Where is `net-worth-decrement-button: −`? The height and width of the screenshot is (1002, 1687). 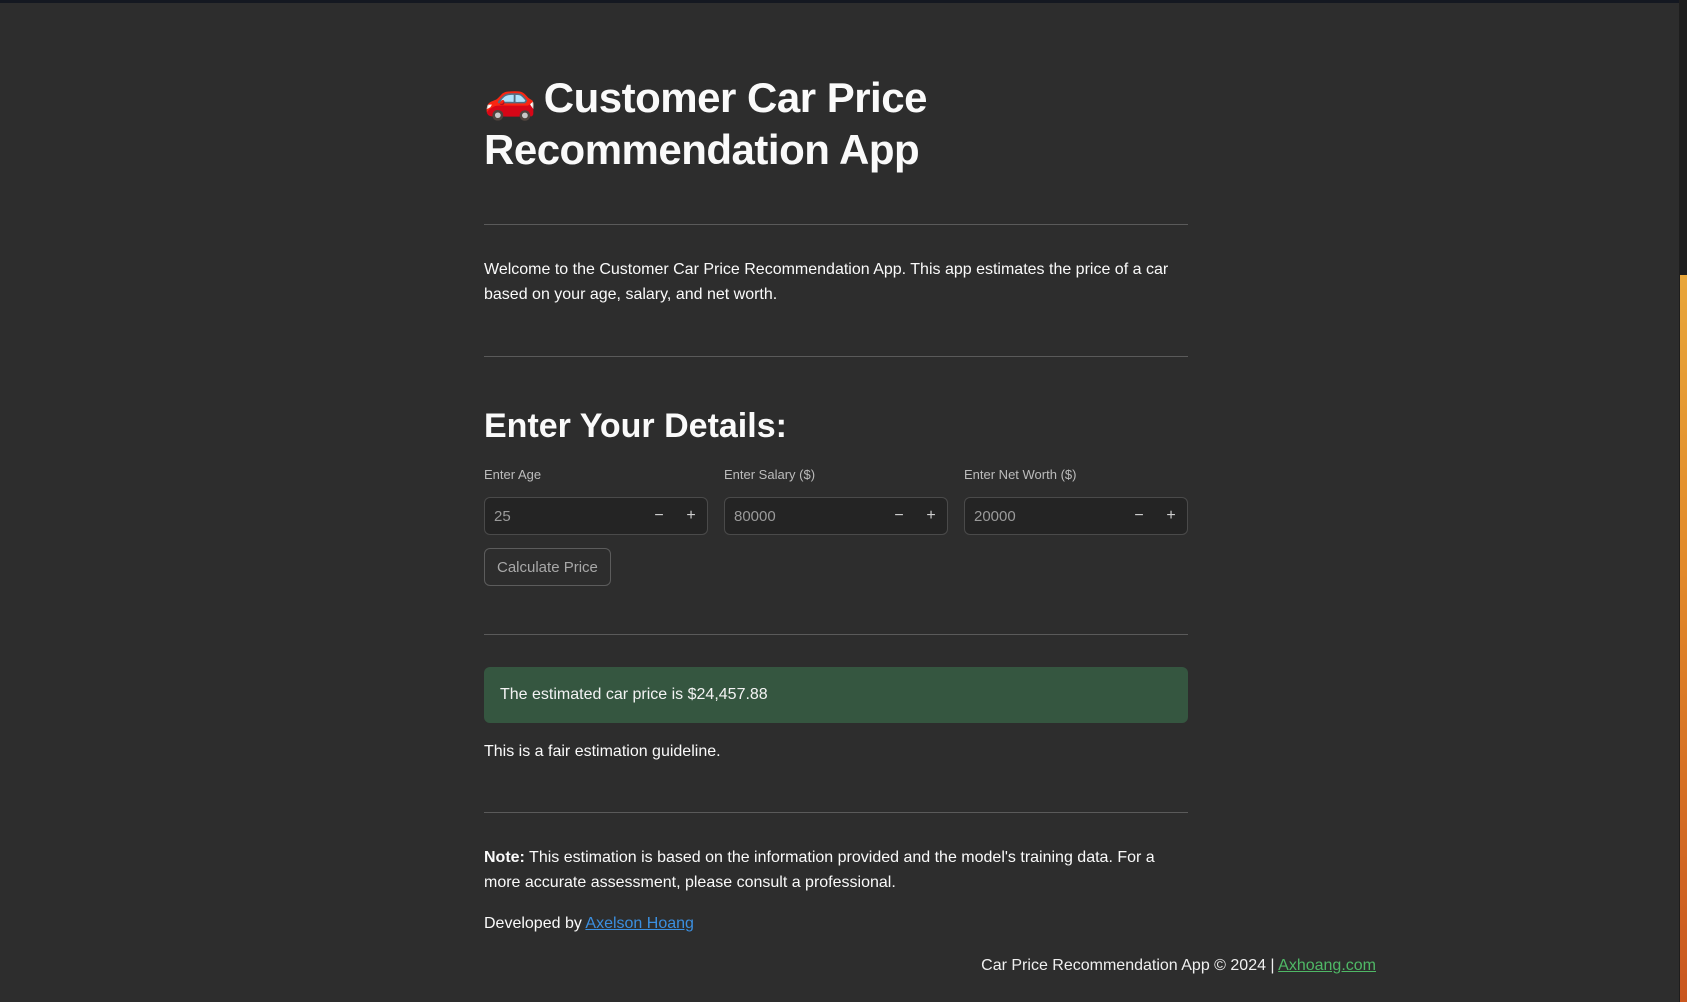
net-worth-decrement-button: − is located at coordinates (1139, 516).